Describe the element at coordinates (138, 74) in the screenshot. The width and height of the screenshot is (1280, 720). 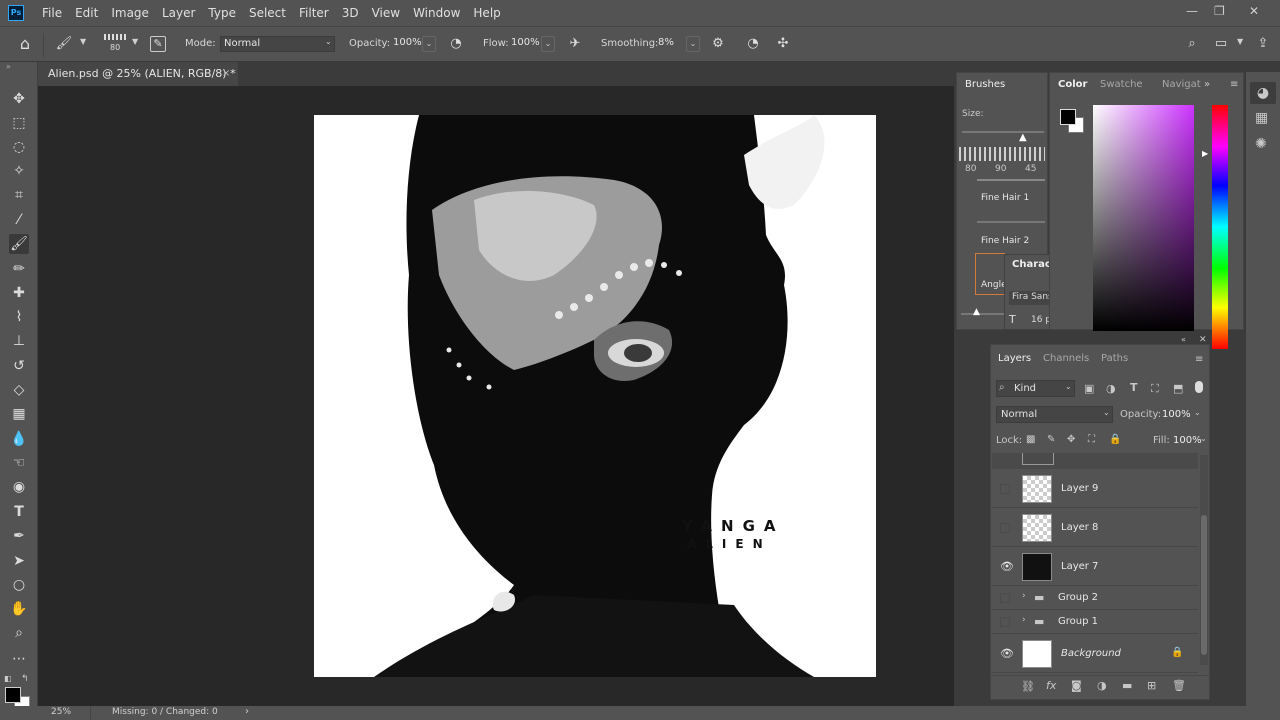
I see `document-tab: Alien.psd @ 25% (ALIEN, RGB/8) *` at that location.